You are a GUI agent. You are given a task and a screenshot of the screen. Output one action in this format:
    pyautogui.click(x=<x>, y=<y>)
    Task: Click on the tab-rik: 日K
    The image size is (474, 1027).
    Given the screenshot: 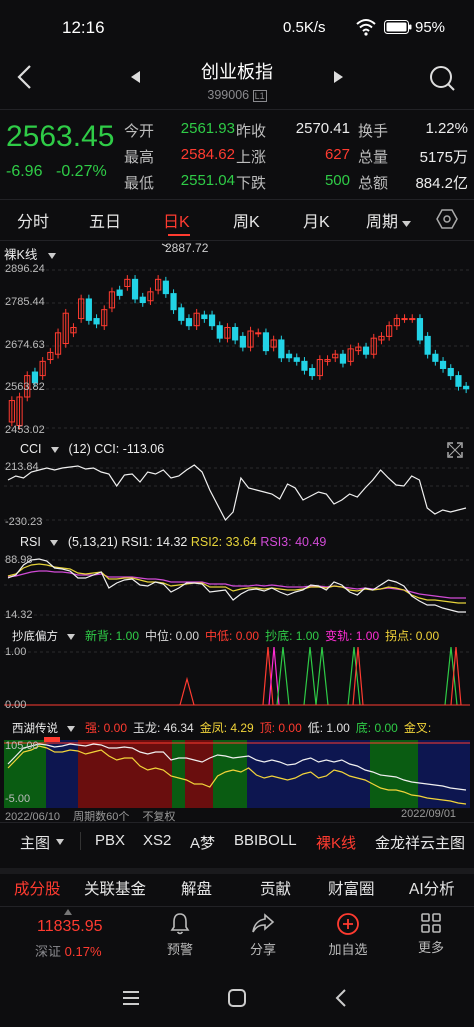 What is the action you would take?
    pyautogui.click(x=176, y=220)
    